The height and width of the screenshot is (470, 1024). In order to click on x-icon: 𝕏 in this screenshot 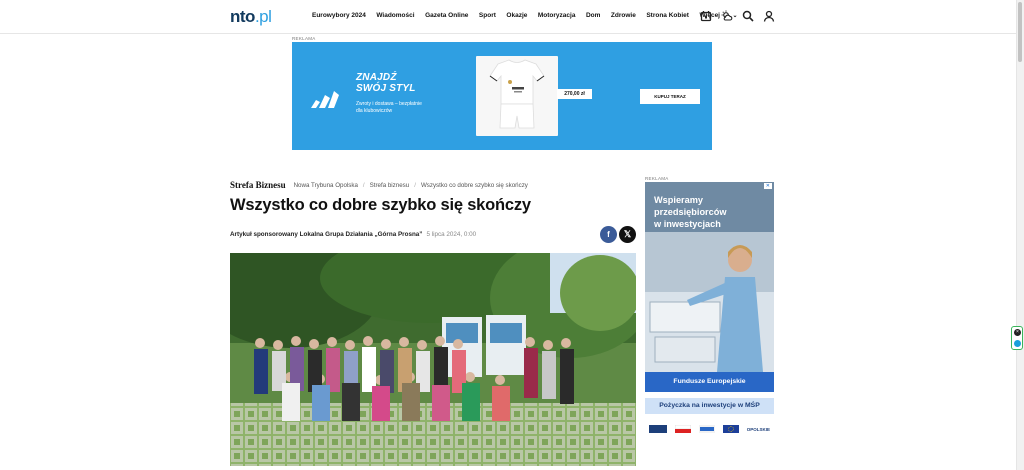, I will do `click(627, 234)`.